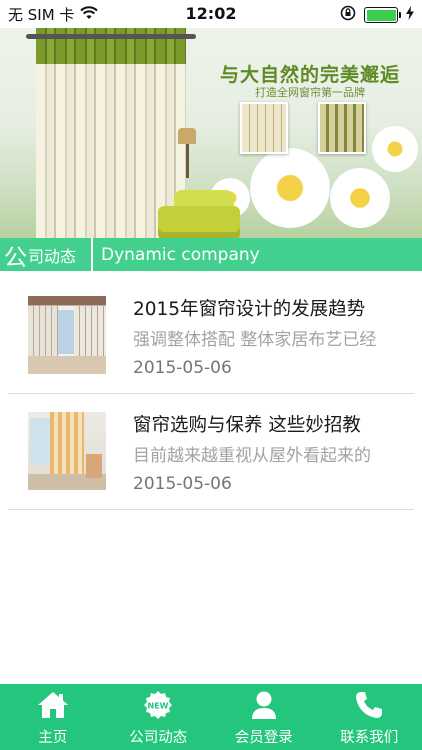  Describe the element at coordinates (211, 14) in the screenshot. I see `status-bar: 无 SIM 卡 12:02` at that location.